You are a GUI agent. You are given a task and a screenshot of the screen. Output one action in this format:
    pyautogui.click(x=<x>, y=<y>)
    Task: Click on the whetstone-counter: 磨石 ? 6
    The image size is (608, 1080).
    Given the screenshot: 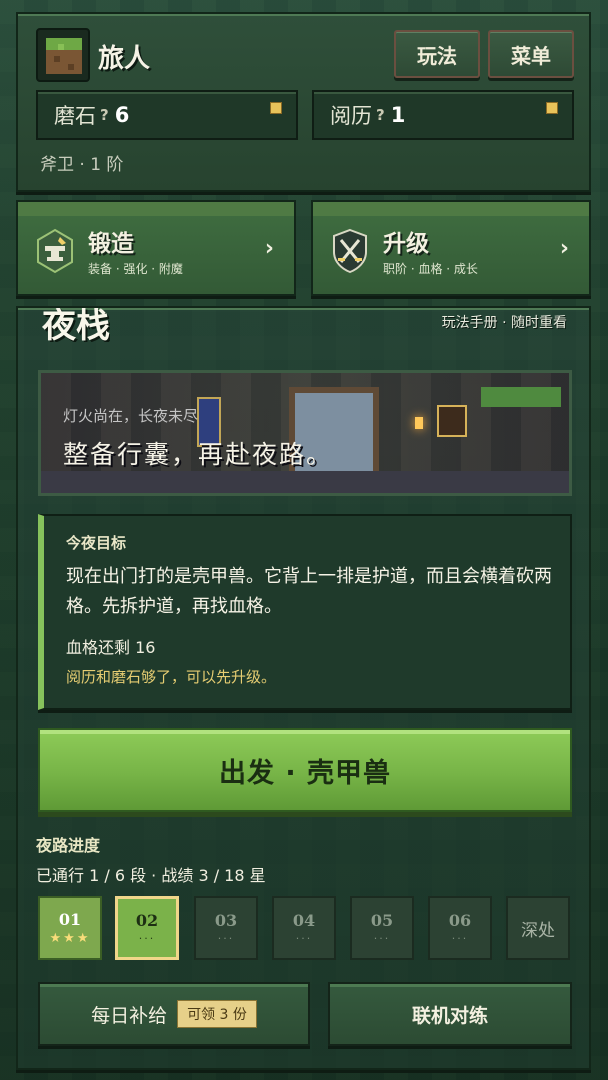 What is the action you would take?
    pyautogui.click(x=167, y=115)
    